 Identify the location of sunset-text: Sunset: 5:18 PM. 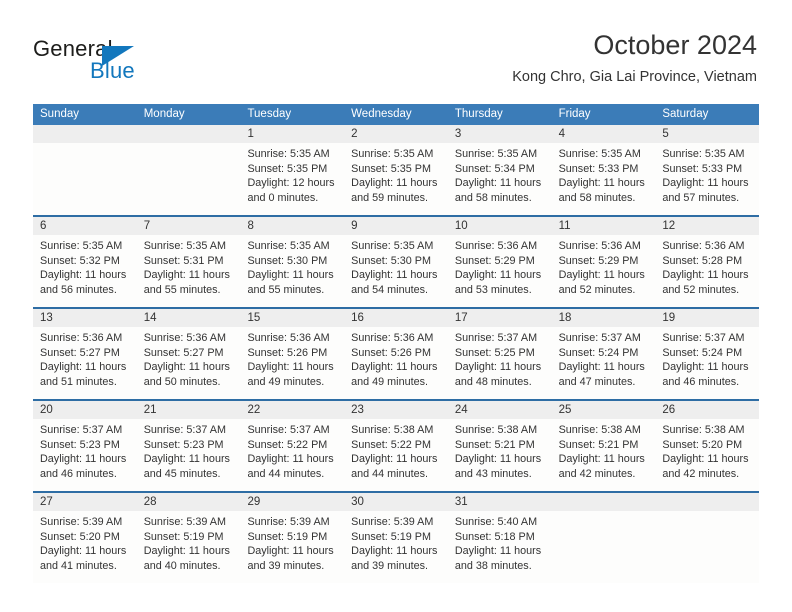
(494, 536).